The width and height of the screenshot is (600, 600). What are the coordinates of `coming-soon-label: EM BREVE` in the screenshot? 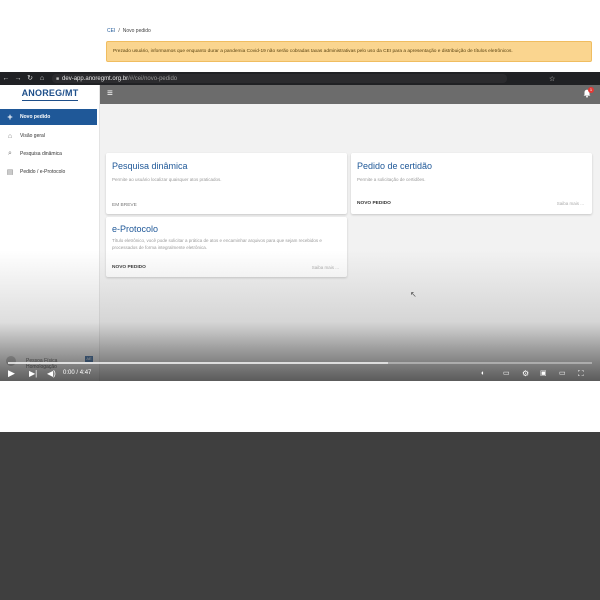 It's located at (124, 205).